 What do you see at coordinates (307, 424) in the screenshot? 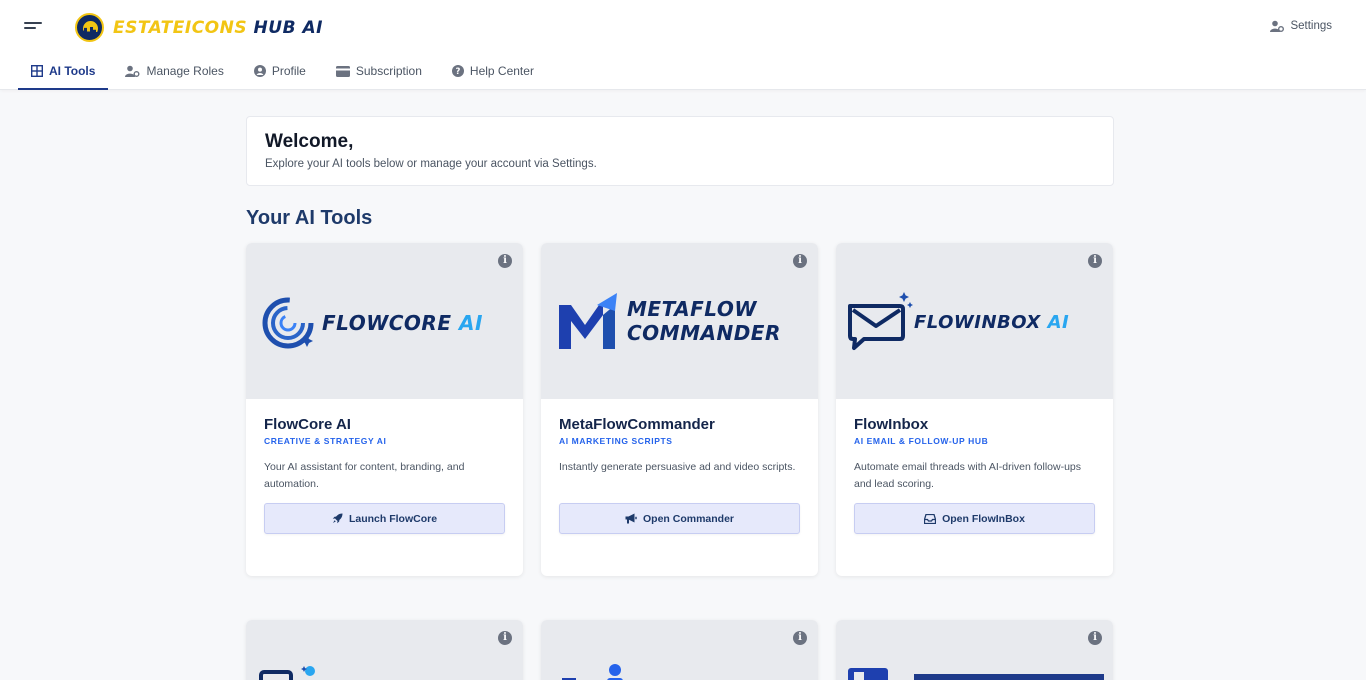
I see `card-title: FlowCore AI` at bounding box center [307, 424].